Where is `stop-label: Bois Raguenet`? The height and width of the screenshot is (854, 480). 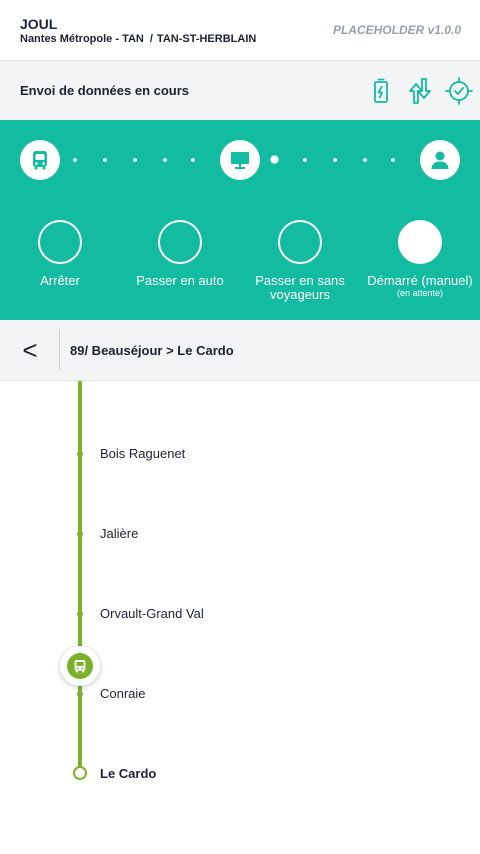
stop-label: Bois Raguenet is located at coordinates (142, 453).